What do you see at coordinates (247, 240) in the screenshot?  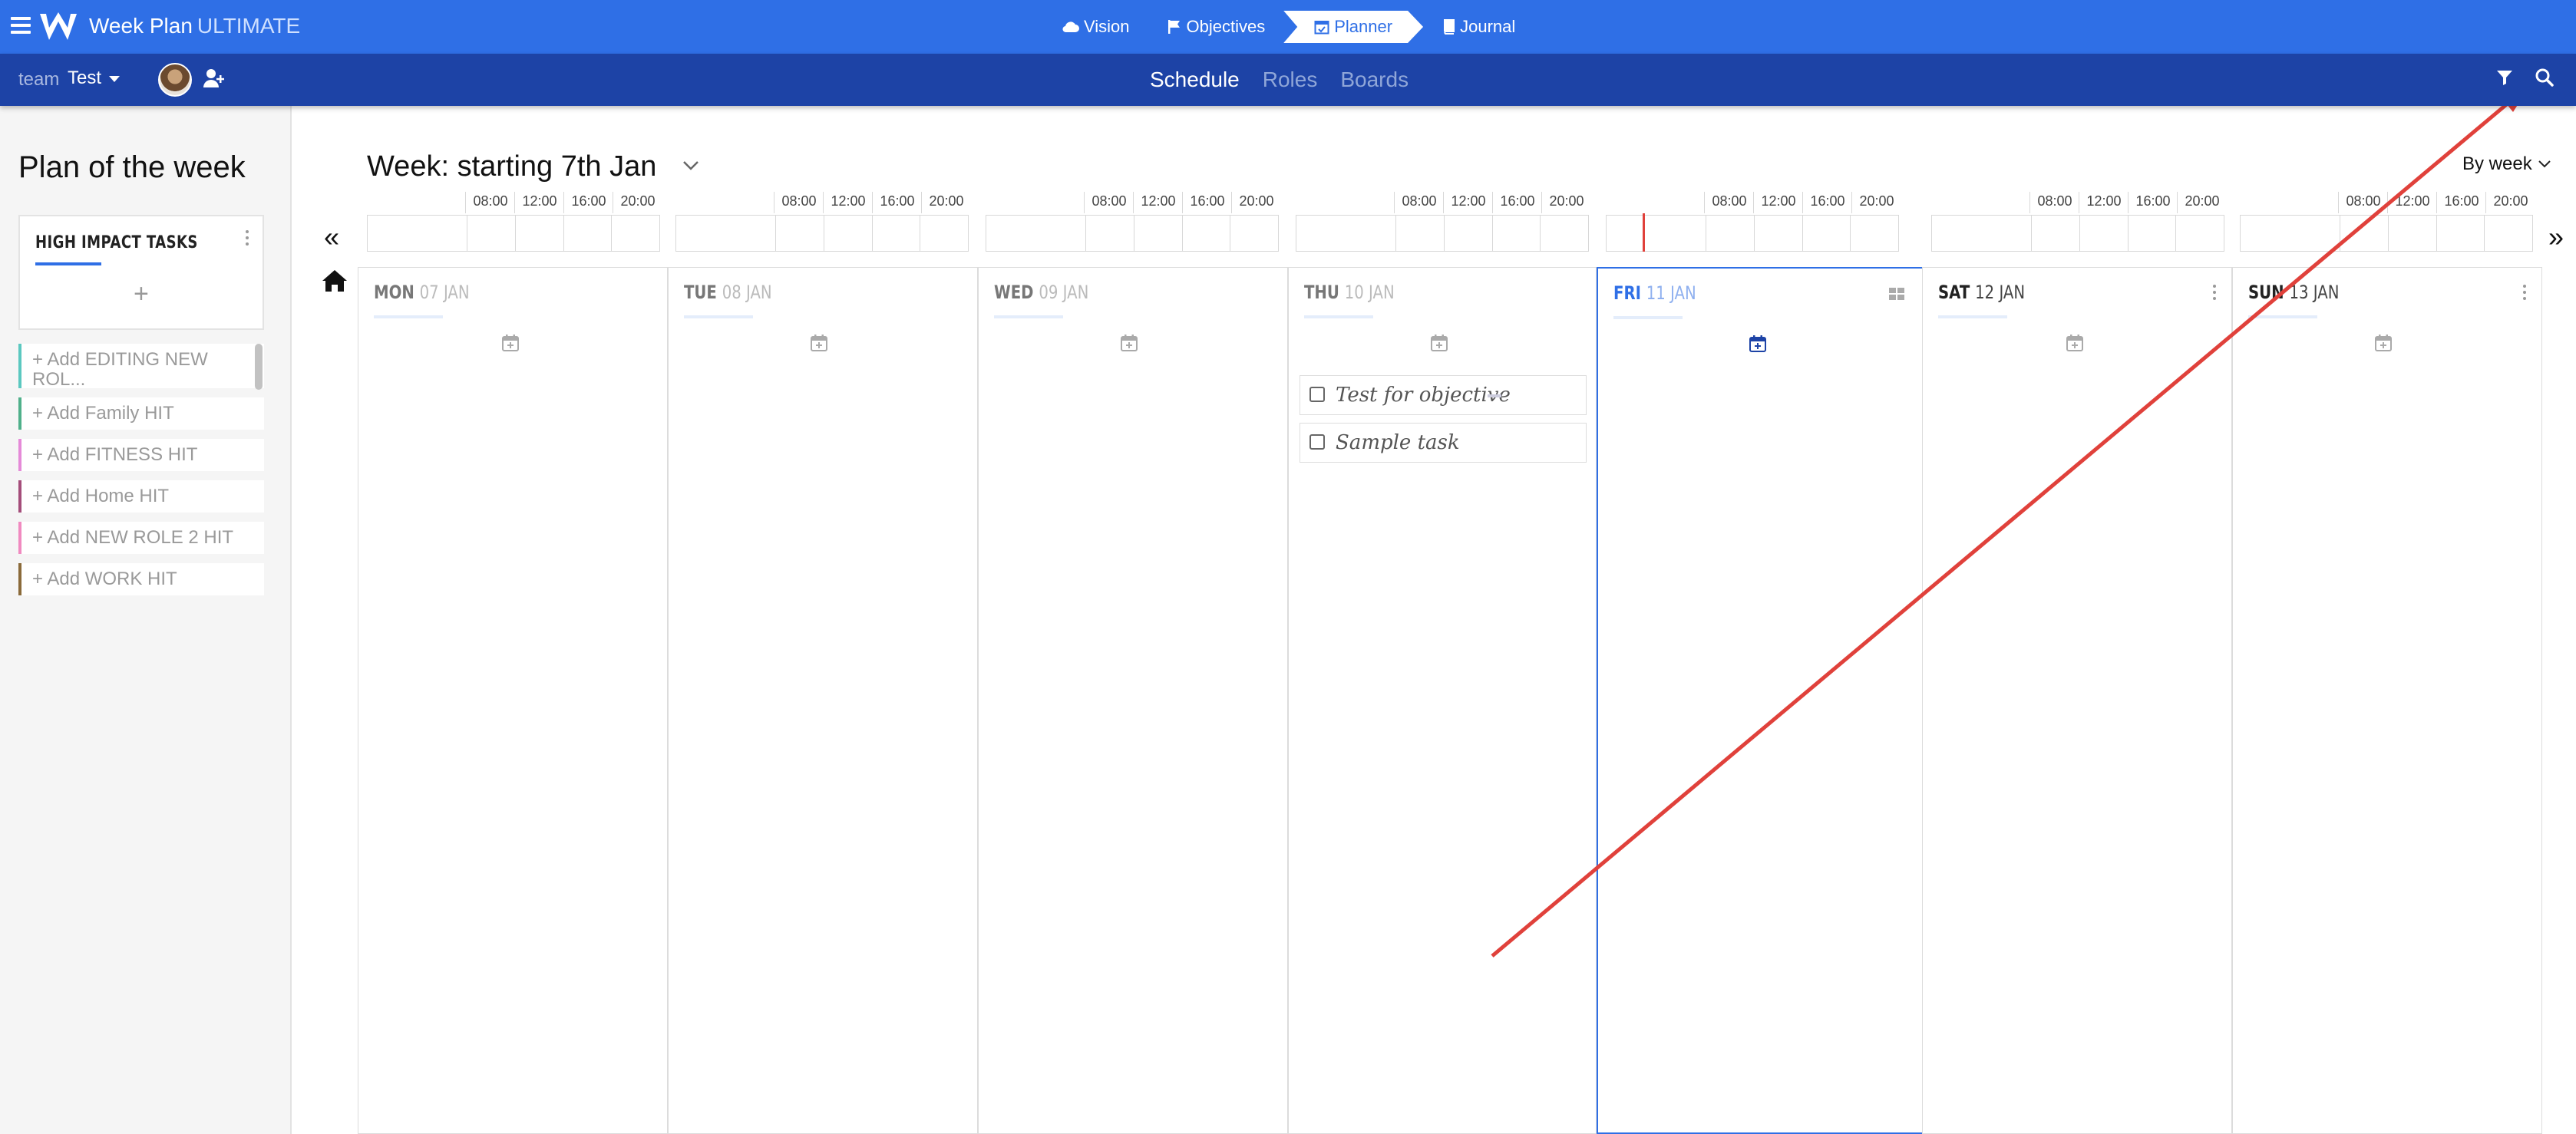 I see `hit-menu-icon` at bounding box center [247, 240].